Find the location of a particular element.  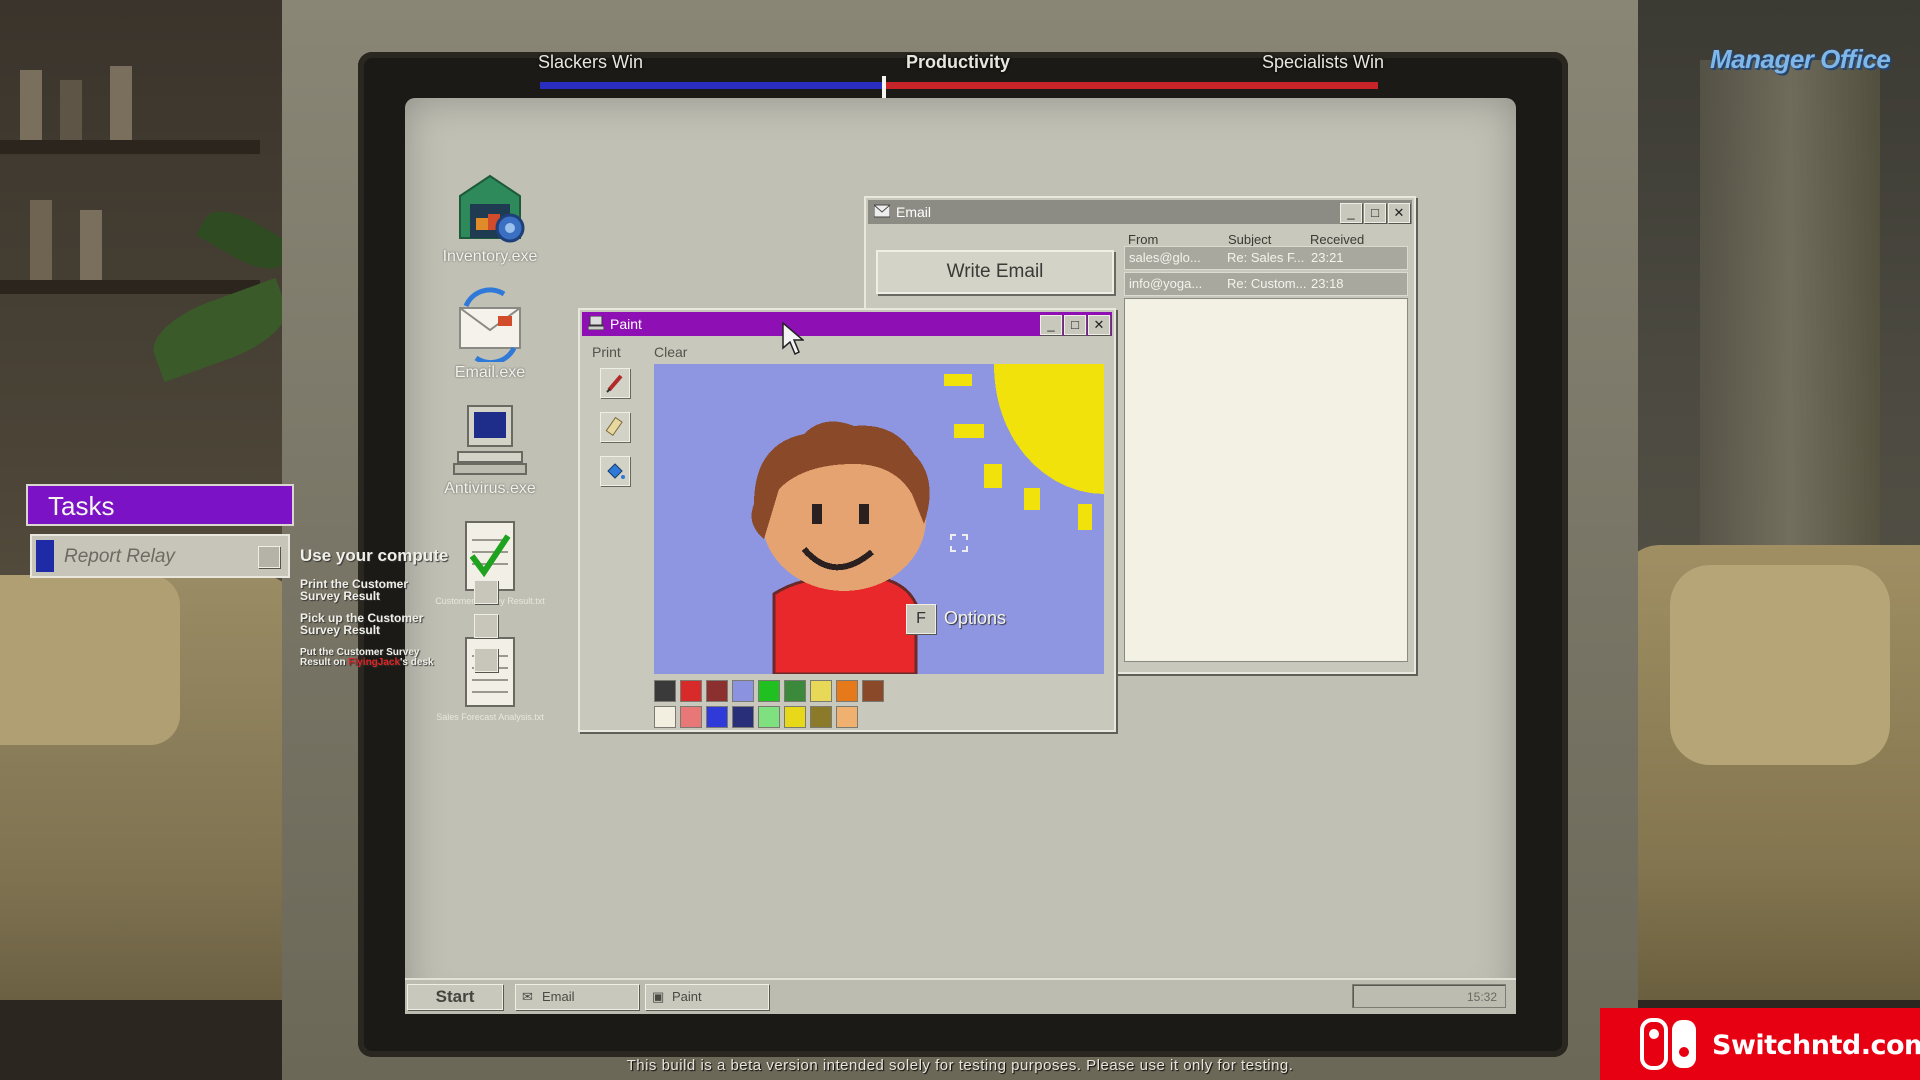

task-step-3-player: FlyingJack is located at coordinates (374, 662).